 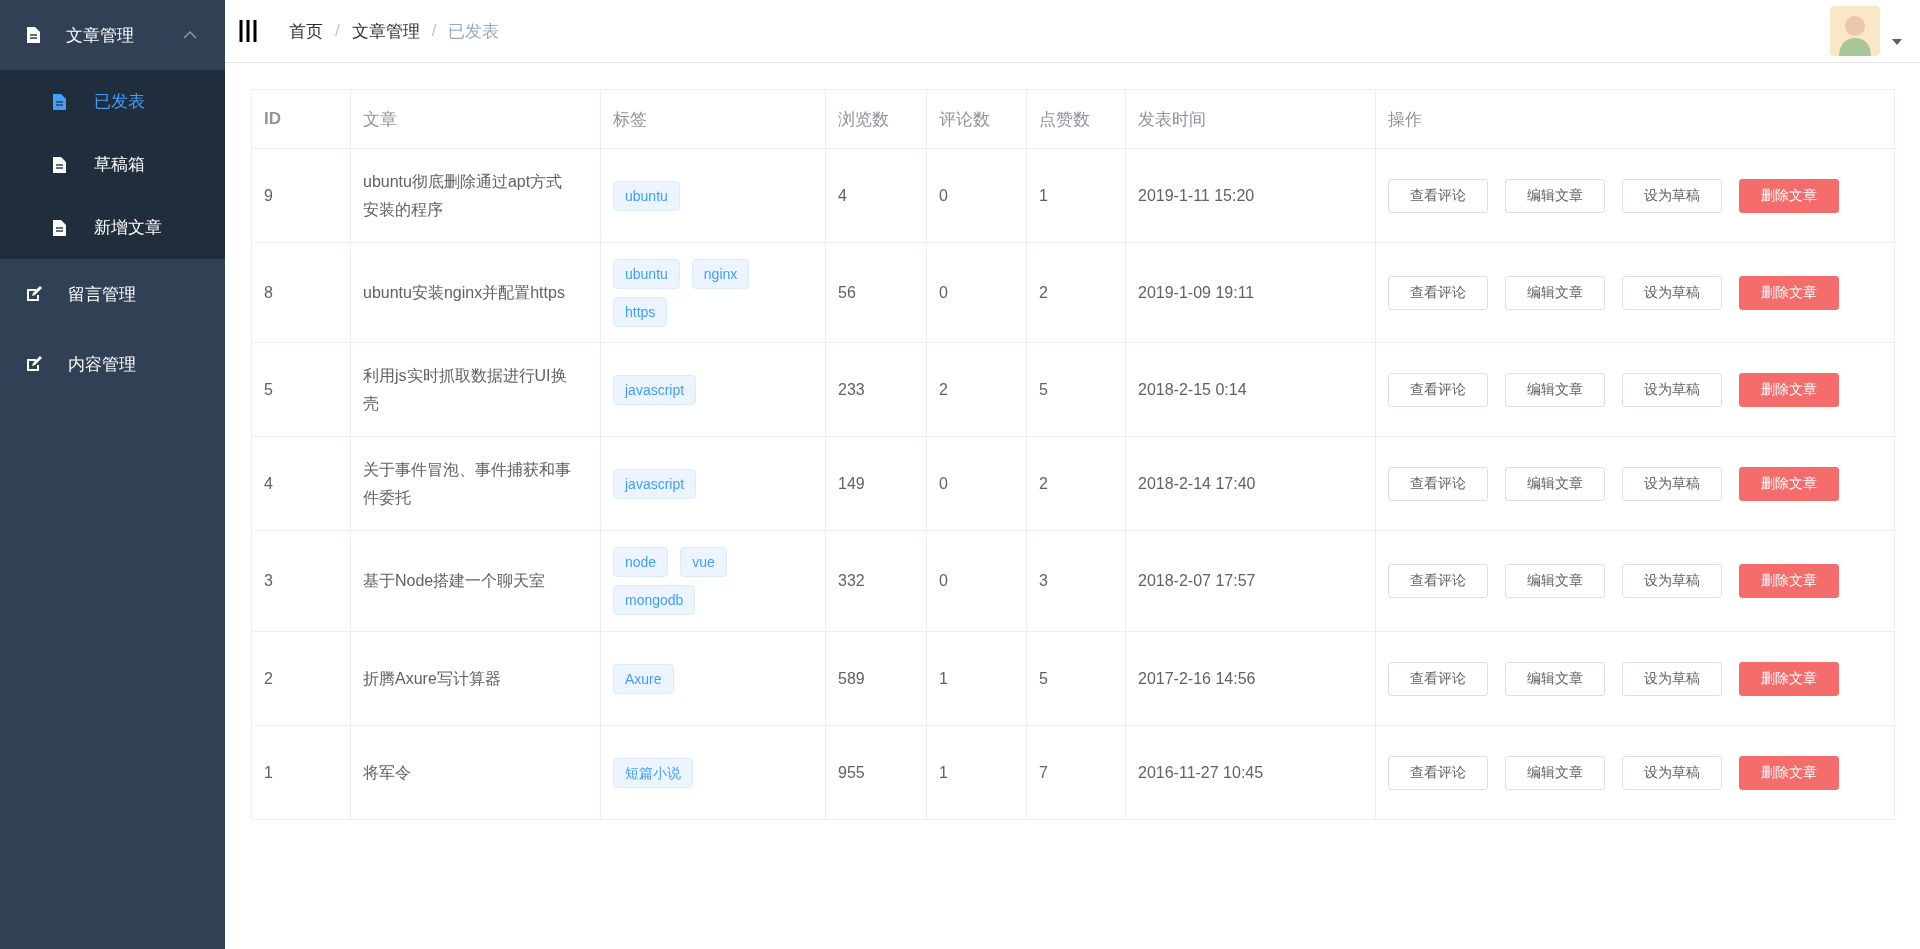 I want to click on column-header: 发表时间, so click(x=1250, y=119).